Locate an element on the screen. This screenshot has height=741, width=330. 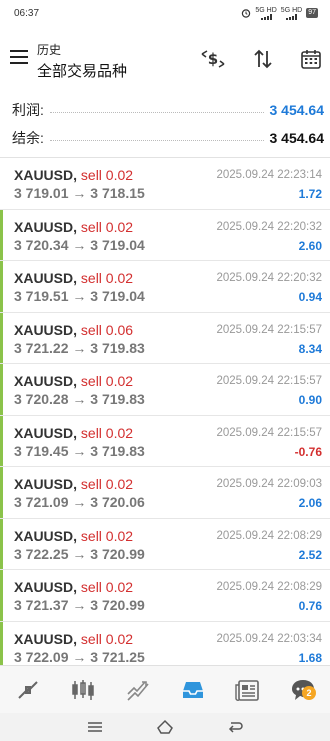
deal-prices: 3 721.22 → 3 719.83 is located at coordinates (79, 348).